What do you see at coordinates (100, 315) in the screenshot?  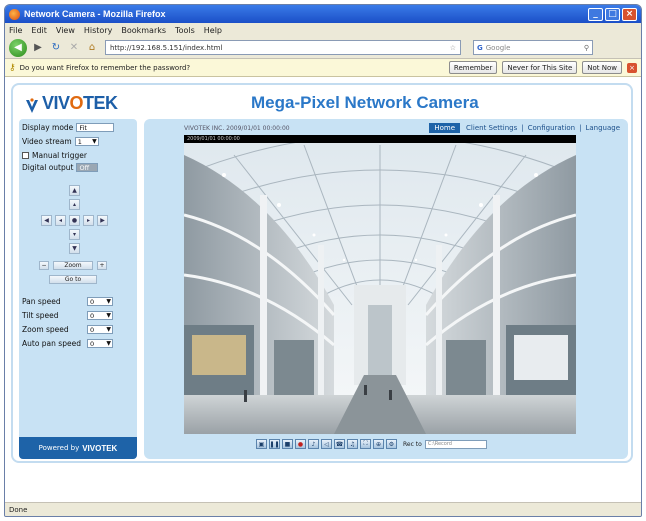 I see `tilt-speed-select: 0 ▼` at bounding box center [100, 315].